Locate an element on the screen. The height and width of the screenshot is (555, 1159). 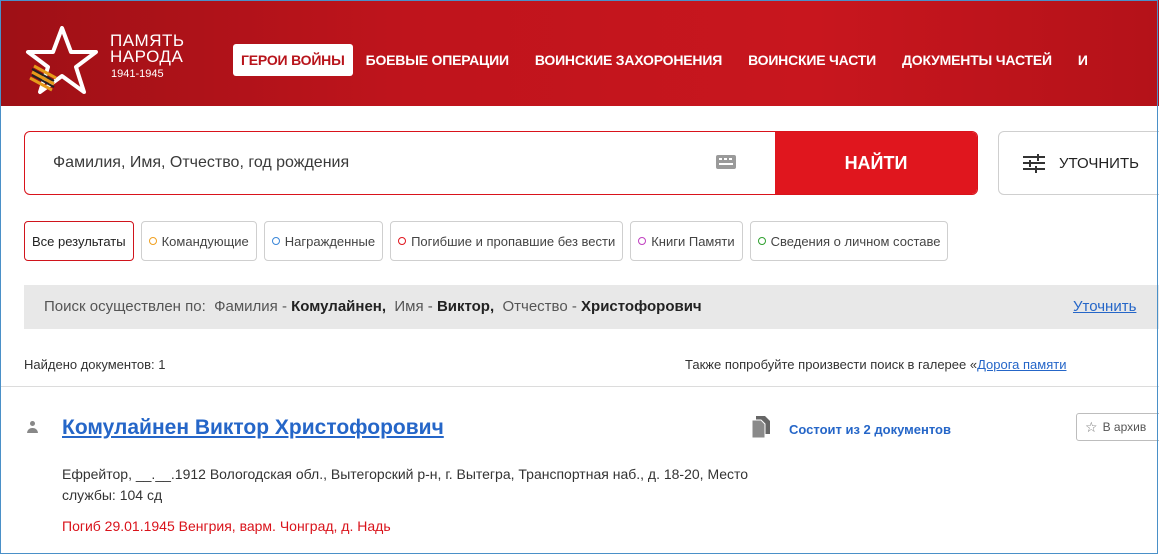
divider is located at coordinates (579, 386).